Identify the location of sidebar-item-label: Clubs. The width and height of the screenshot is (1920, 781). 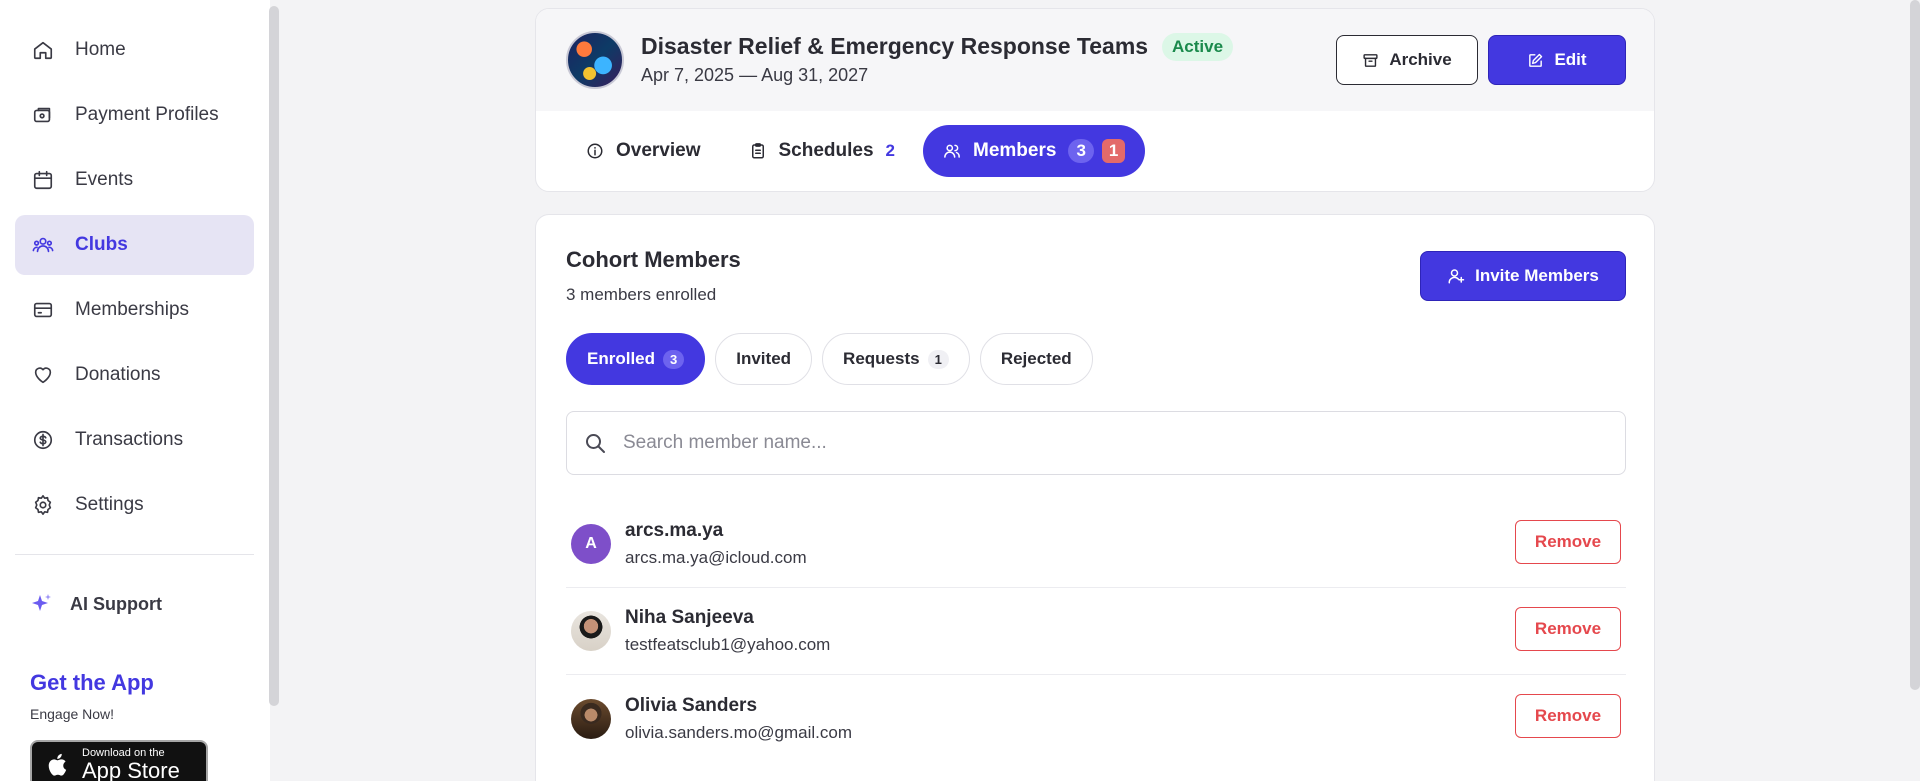
(101, 244).